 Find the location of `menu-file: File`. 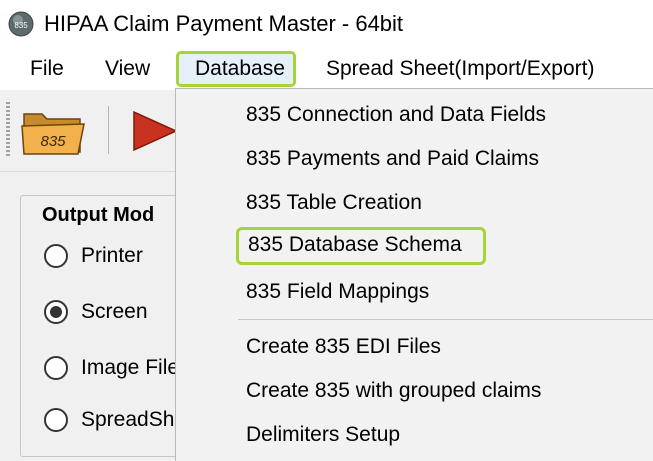

menu-file: File is located at coordinates (47, 69).